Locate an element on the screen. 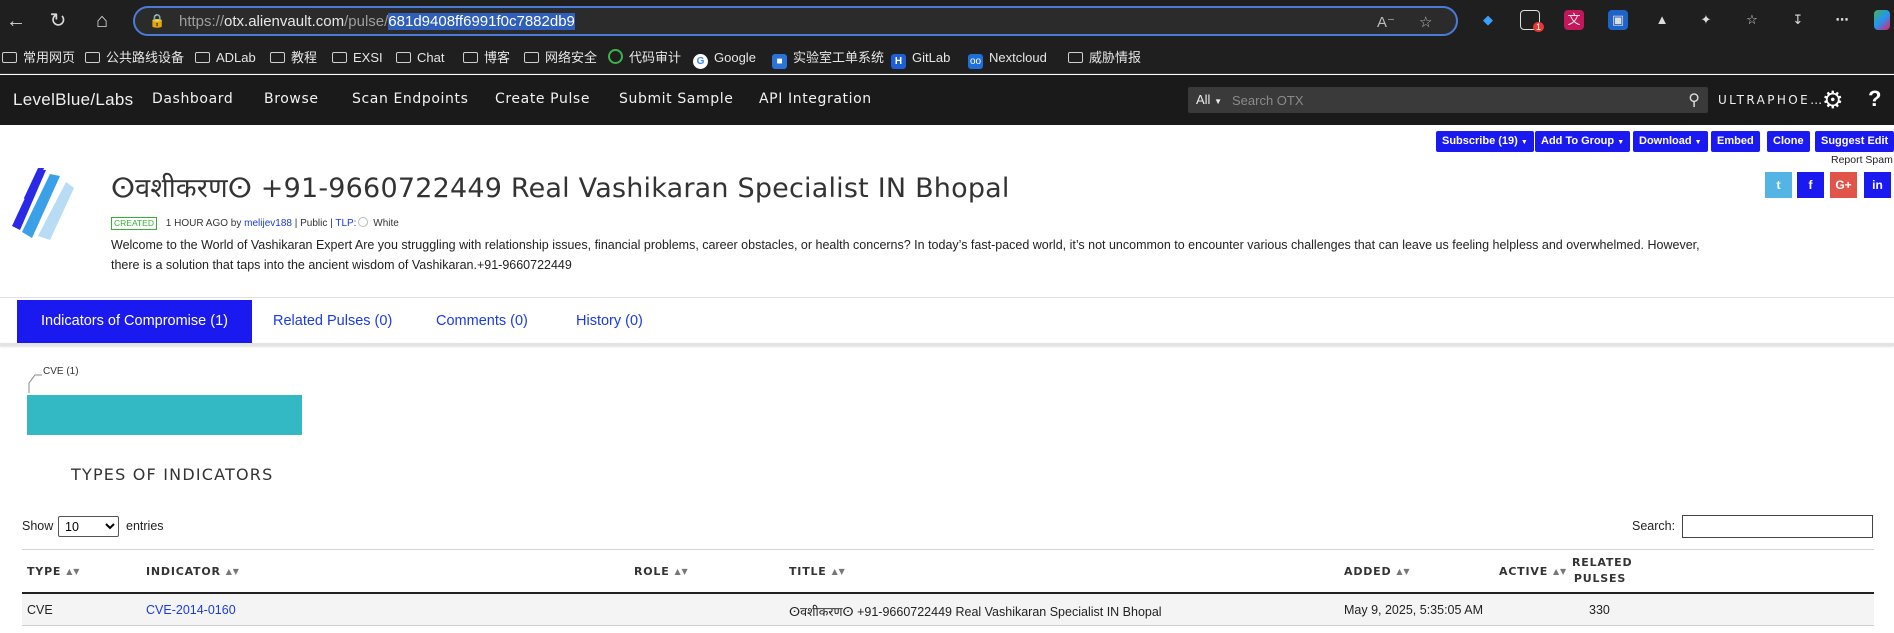  bookmark-link: H GitLab is located at coordinates (920, 59).